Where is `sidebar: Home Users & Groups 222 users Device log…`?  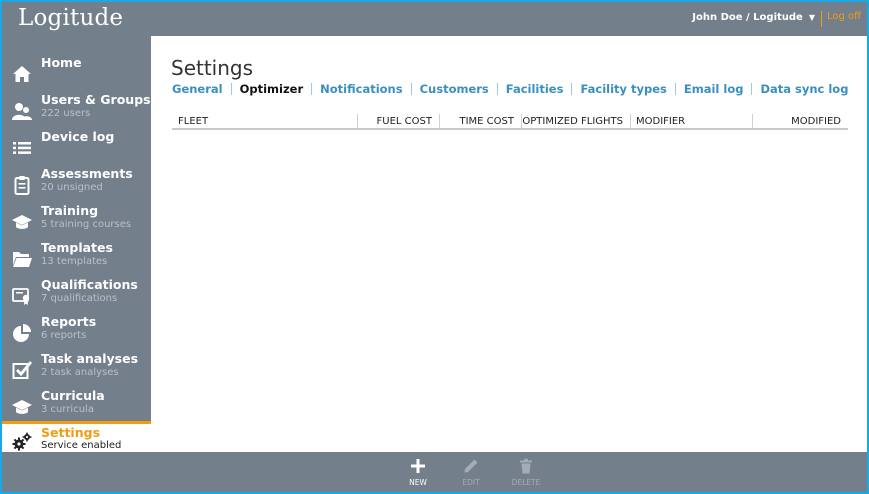 sidebar: Home Users & Groups 222 users Device log… is located at coordinates (76, 244).